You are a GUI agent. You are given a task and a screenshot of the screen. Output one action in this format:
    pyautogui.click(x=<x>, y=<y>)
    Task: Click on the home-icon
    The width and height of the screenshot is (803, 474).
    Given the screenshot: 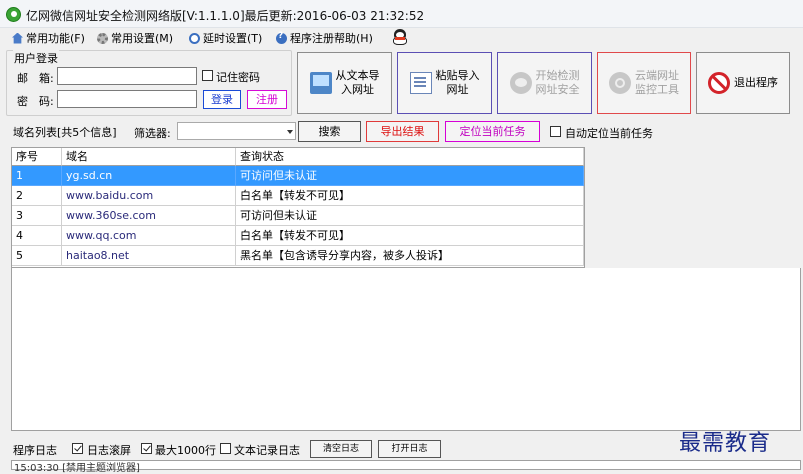 What is the action you would take?
    pyautogui.click(x=17, y=38)
    